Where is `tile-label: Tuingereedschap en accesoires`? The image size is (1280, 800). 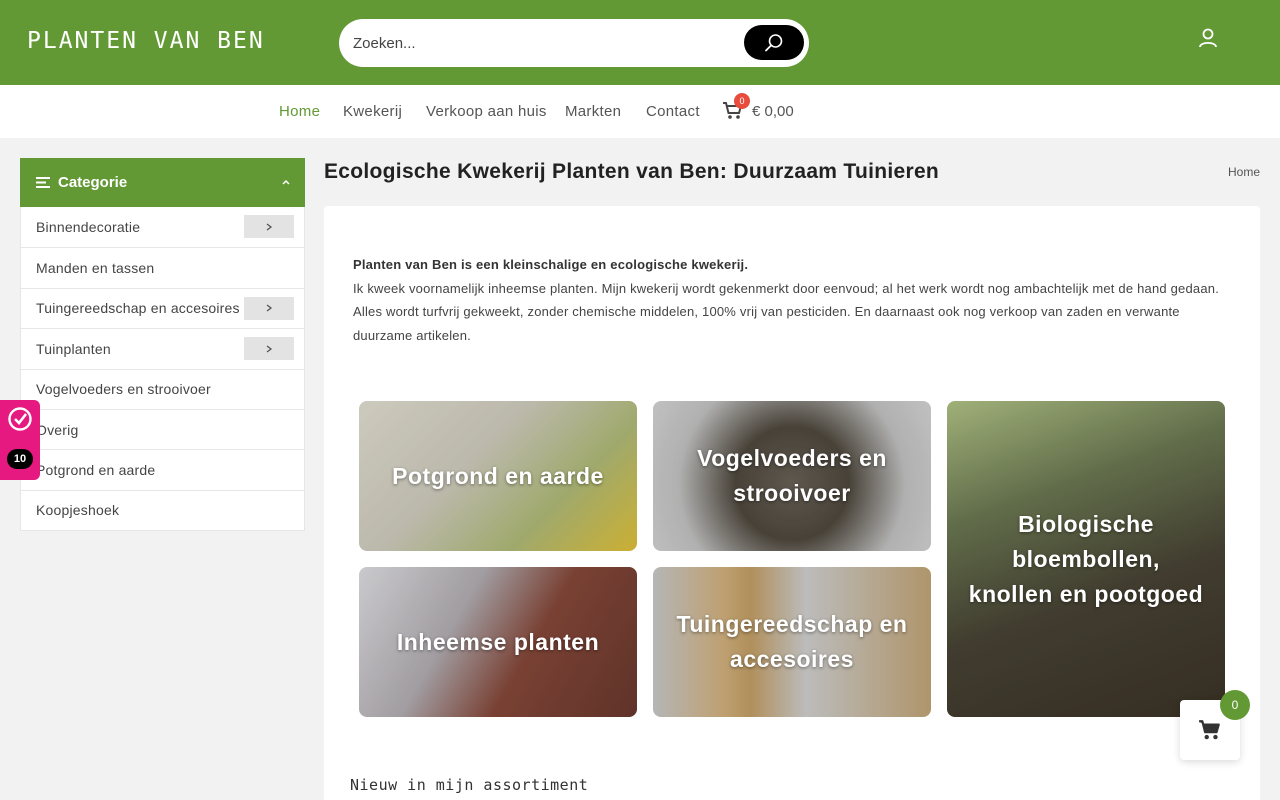
tile-label: Tuingereedschap en accesoires is located at coordinates (792, 641).